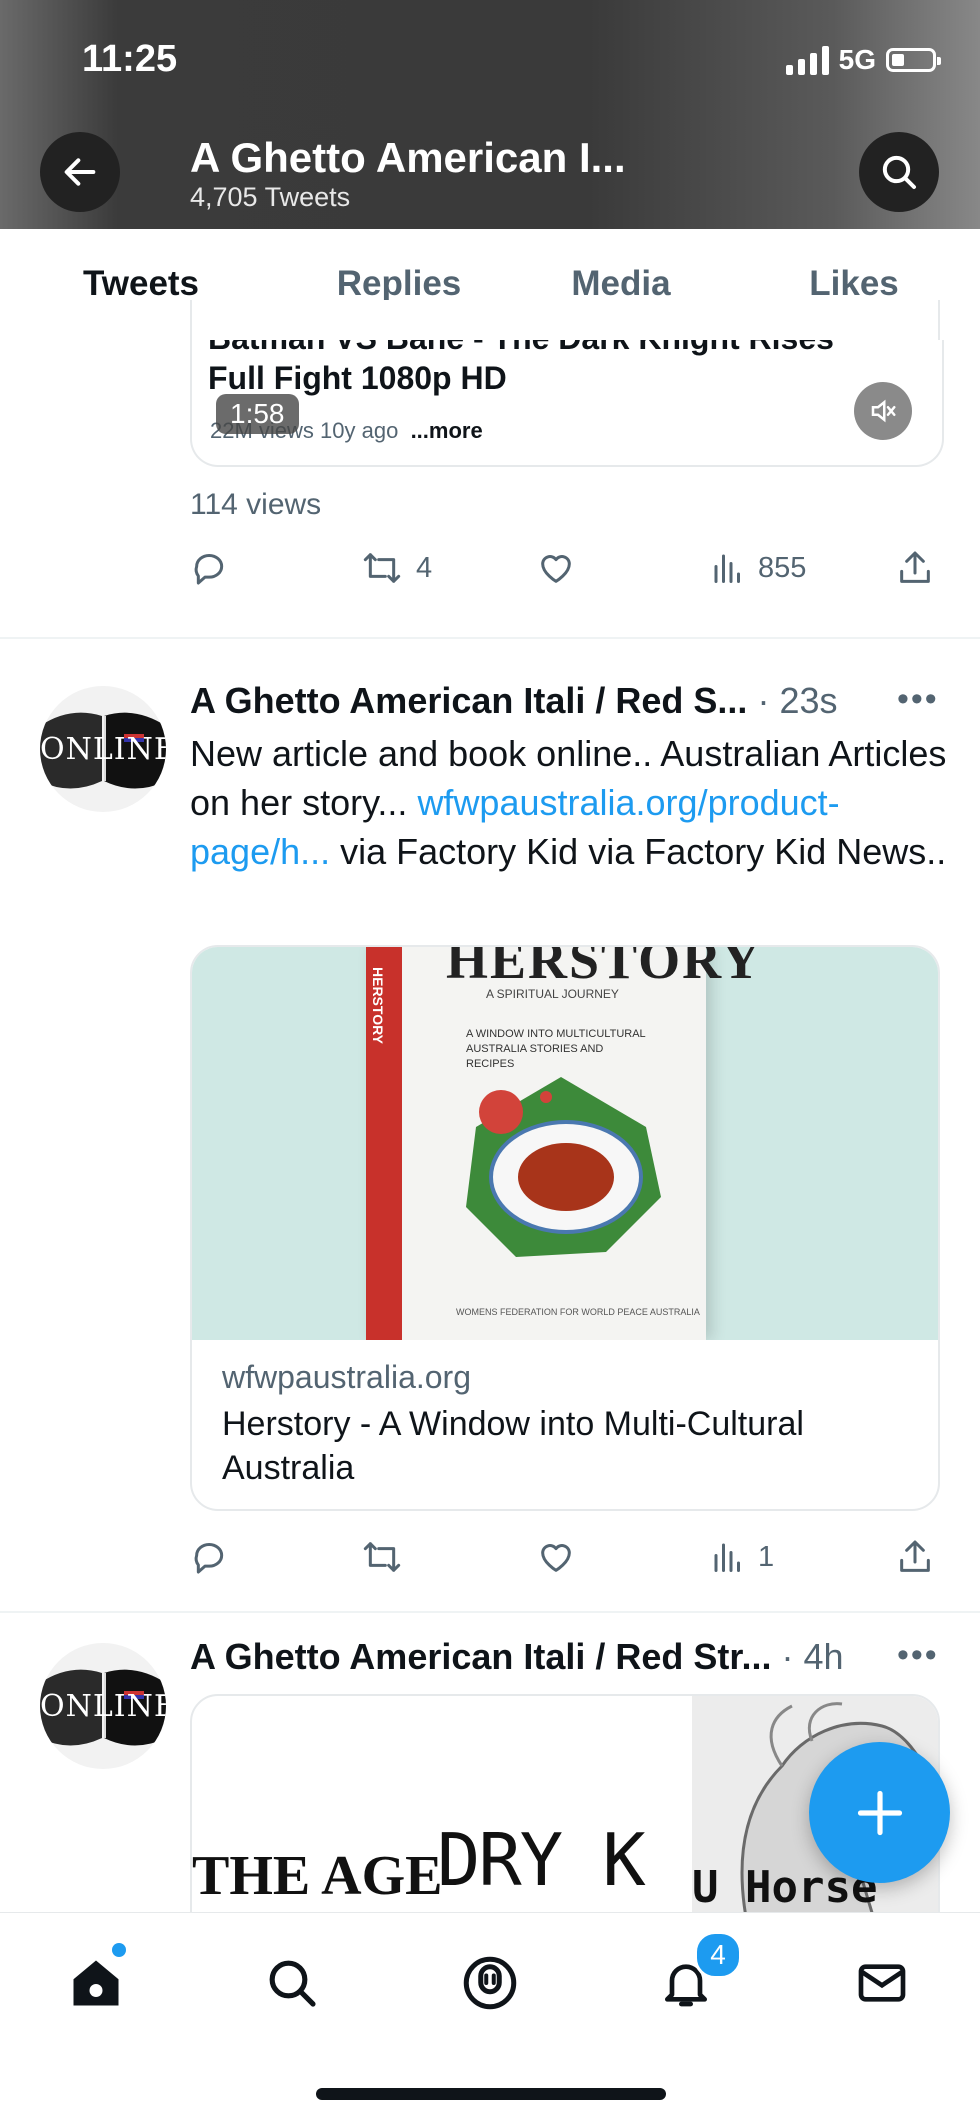  I want to click on mute-button, so click(883, 411).